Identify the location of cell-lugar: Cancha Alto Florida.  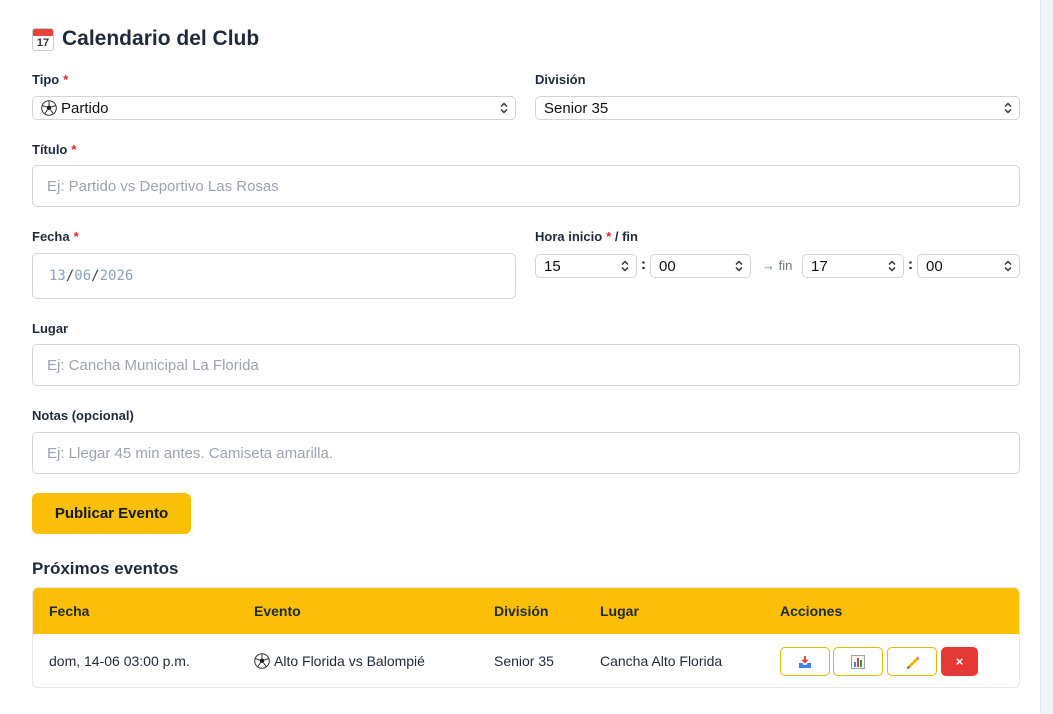
(661, 661).